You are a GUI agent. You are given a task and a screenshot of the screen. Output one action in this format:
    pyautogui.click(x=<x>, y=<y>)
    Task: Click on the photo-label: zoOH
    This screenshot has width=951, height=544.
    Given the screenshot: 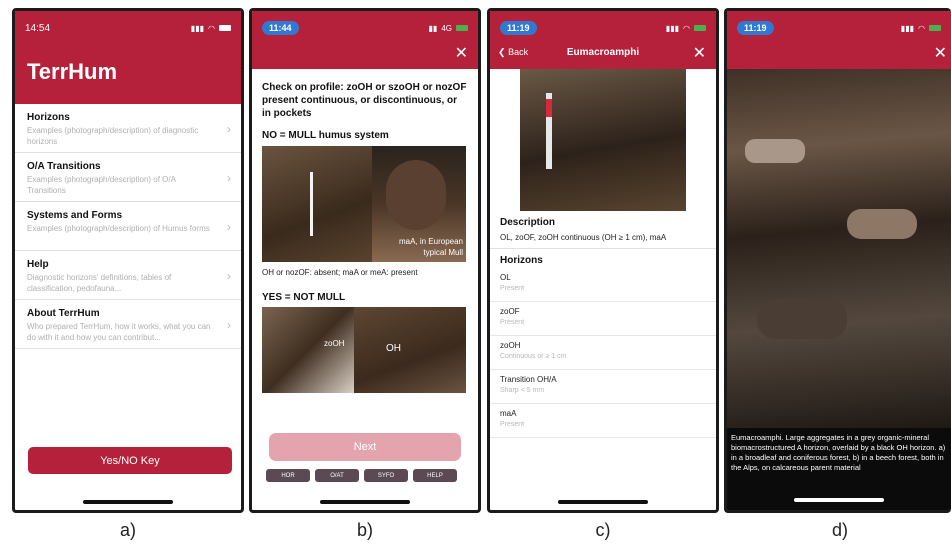 What is the action you would take?
    pyautogui.click(x=334, y=343)
    